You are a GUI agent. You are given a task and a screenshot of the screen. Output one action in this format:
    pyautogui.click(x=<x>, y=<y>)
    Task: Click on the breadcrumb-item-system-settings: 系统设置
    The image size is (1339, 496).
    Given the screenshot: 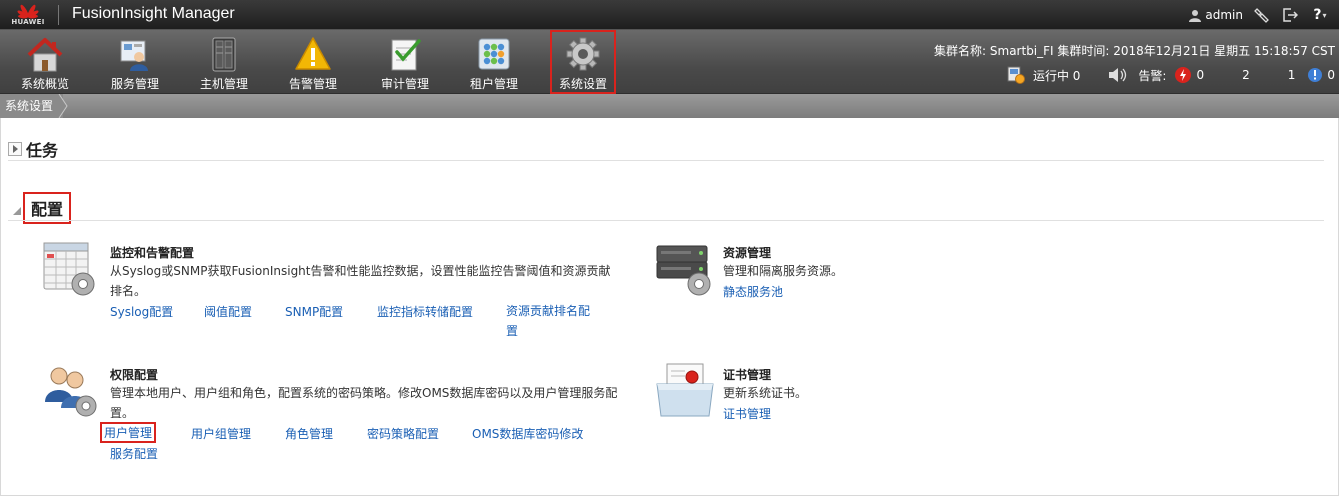 What is the action you would take?
    pyautogui.click(x=32, y=106)
    